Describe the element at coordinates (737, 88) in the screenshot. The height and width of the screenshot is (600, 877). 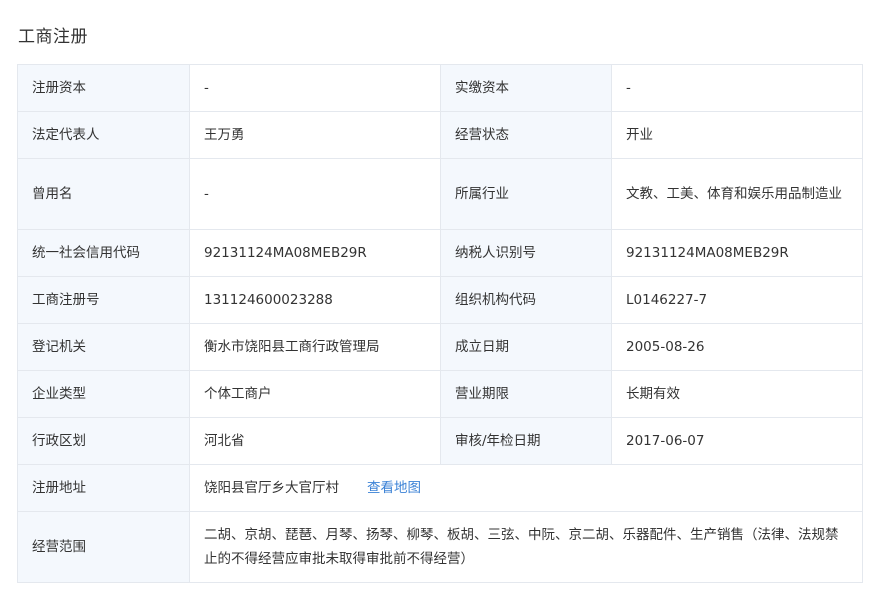
I see `paid-in-capital-value: -` at that location.